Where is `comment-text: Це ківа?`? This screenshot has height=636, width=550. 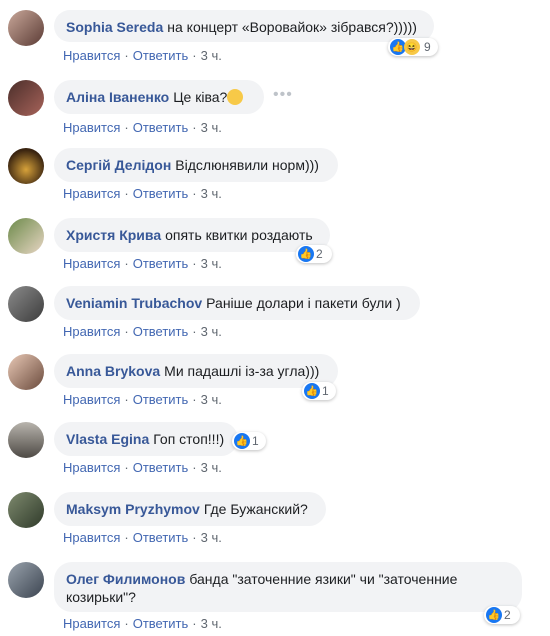
comment-text: Це ківа? is located at coordinates (200, 97).